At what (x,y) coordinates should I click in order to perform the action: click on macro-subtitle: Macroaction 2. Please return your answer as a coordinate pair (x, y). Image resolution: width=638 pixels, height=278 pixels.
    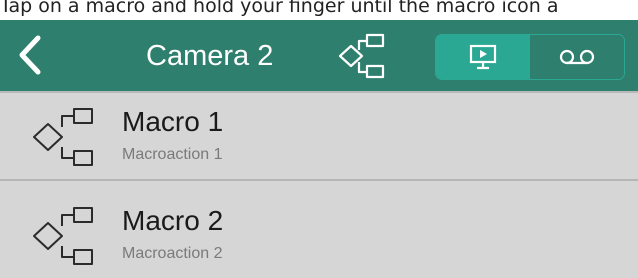
    Looking at the image, I should click on (172, 253).